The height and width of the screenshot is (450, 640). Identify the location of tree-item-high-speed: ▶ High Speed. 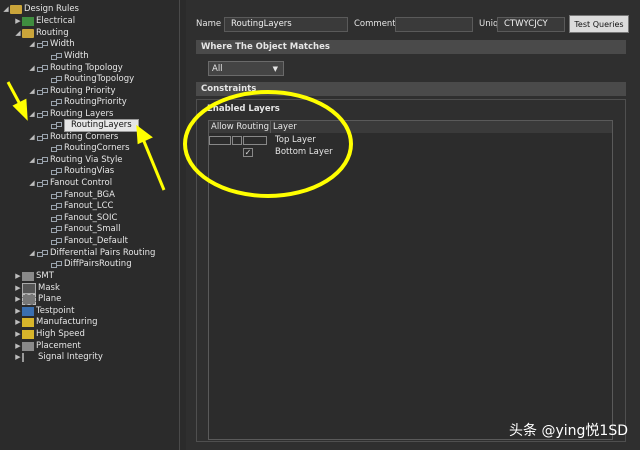
(49, 334).